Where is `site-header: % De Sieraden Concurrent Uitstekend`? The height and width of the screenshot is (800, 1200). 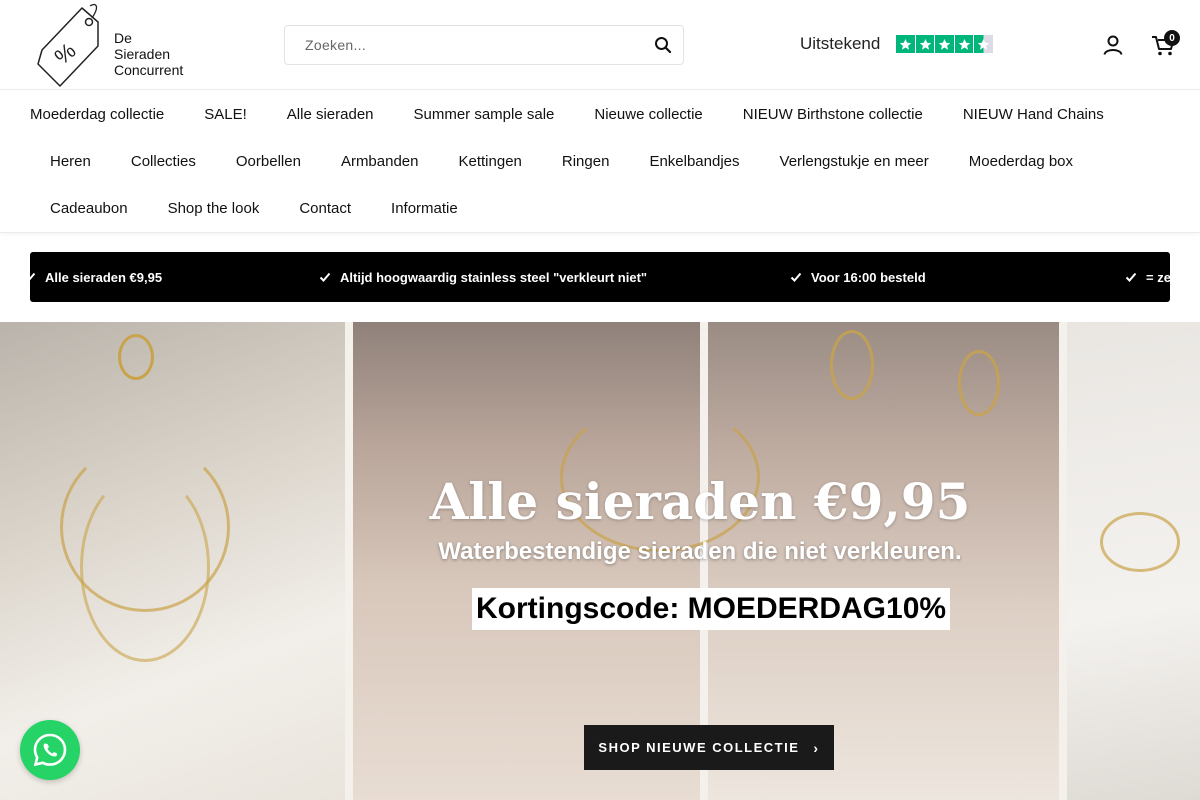 site-header: % De Sieraden Concurrent Uitstekend is located at coordinates (600, 45).